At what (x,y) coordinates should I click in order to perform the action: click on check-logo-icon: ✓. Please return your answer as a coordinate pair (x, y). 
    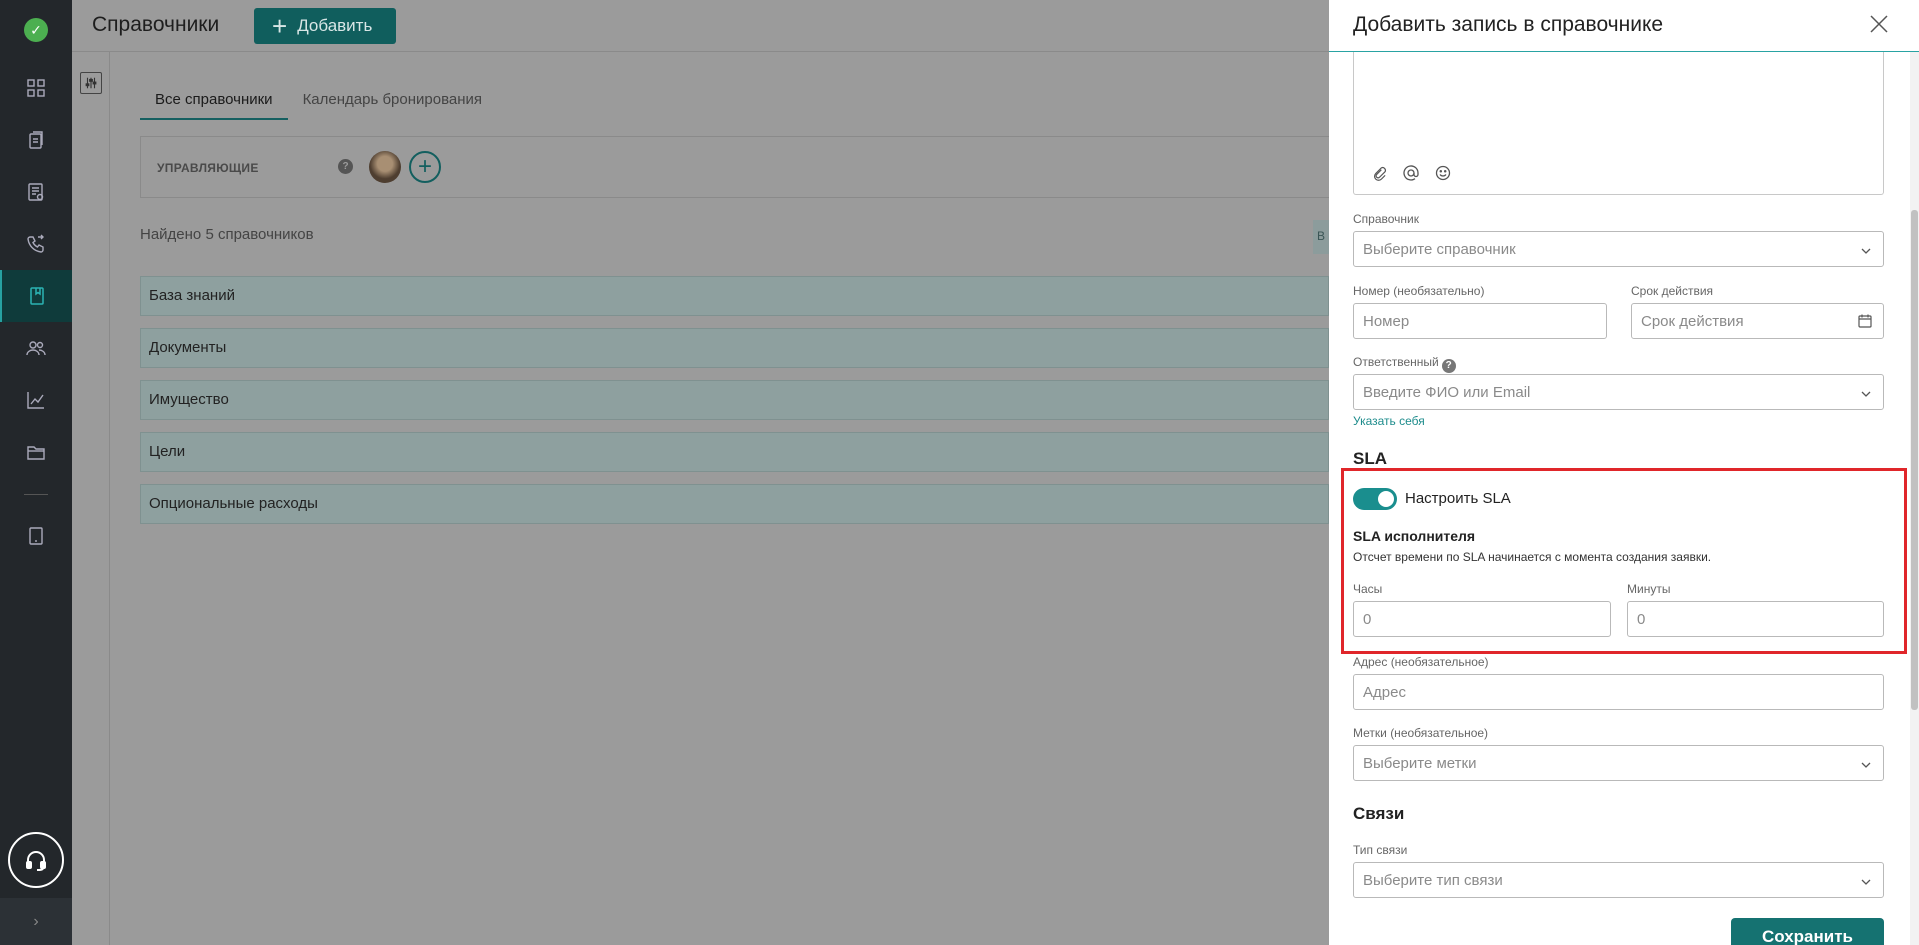
    Looking at the image, I should click on (36, 30).